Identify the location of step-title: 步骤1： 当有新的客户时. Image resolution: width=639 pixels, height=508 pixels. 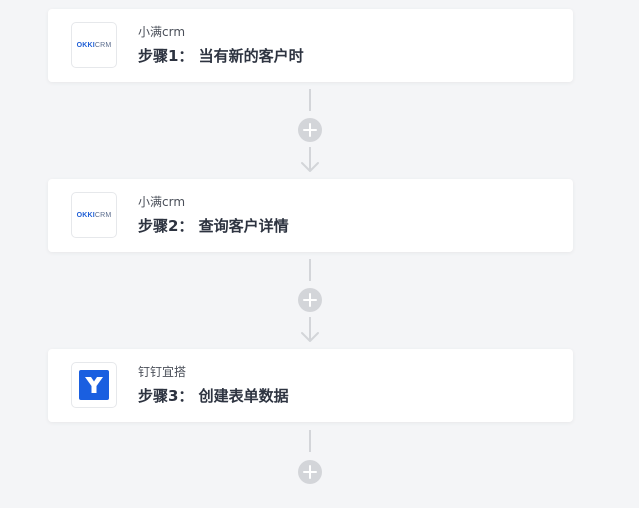
(221, 56).